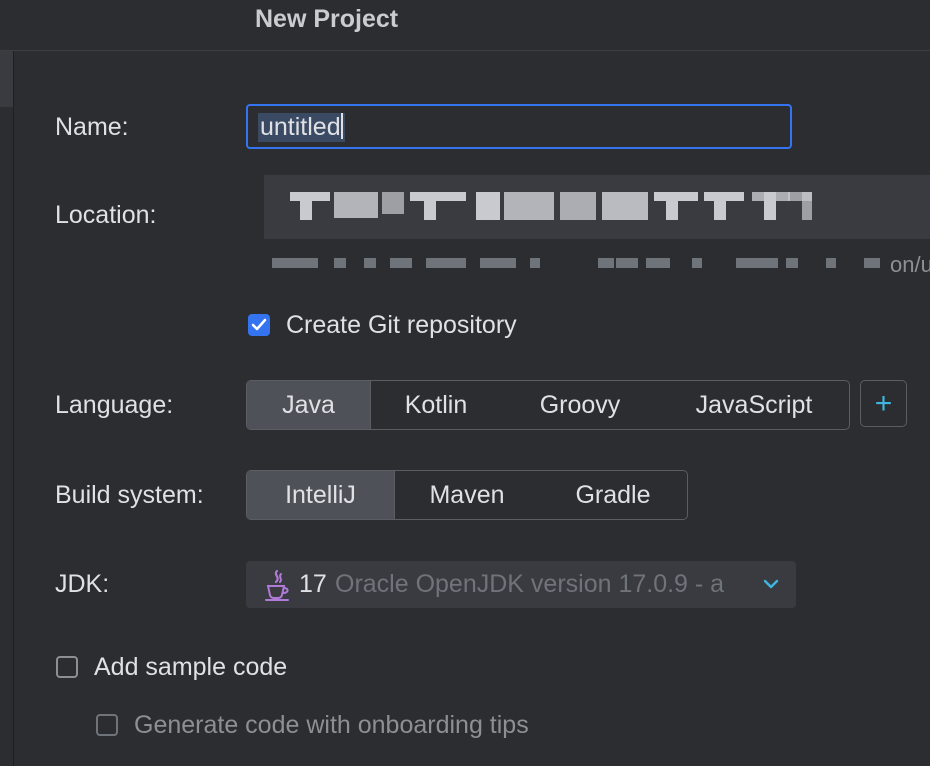 This screenshot has width=930, height=766. I want to click on plus-icon: +, so click(883, 403).